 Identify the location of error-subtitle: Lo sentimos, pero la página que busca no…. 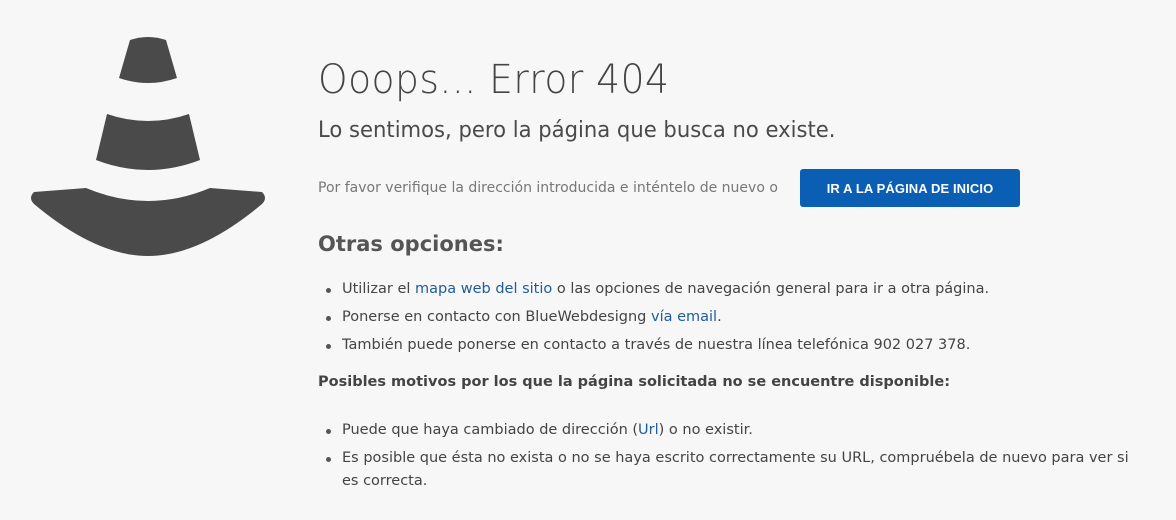
(577, 130).